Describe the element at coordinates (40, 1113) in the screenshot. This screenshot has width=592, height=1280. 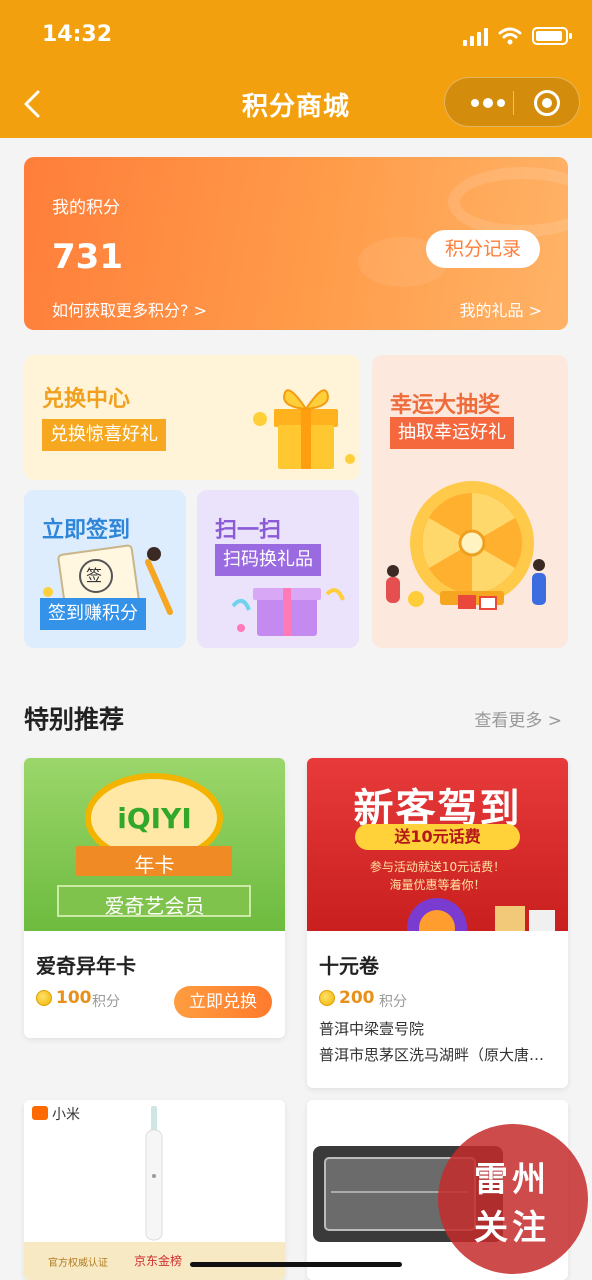
I see `mi-logo` at that location.